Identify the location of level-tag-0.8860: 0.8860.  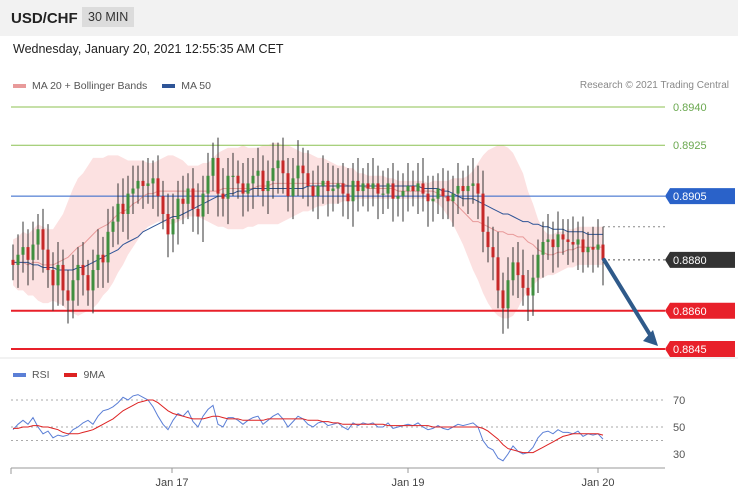
(700, 310).